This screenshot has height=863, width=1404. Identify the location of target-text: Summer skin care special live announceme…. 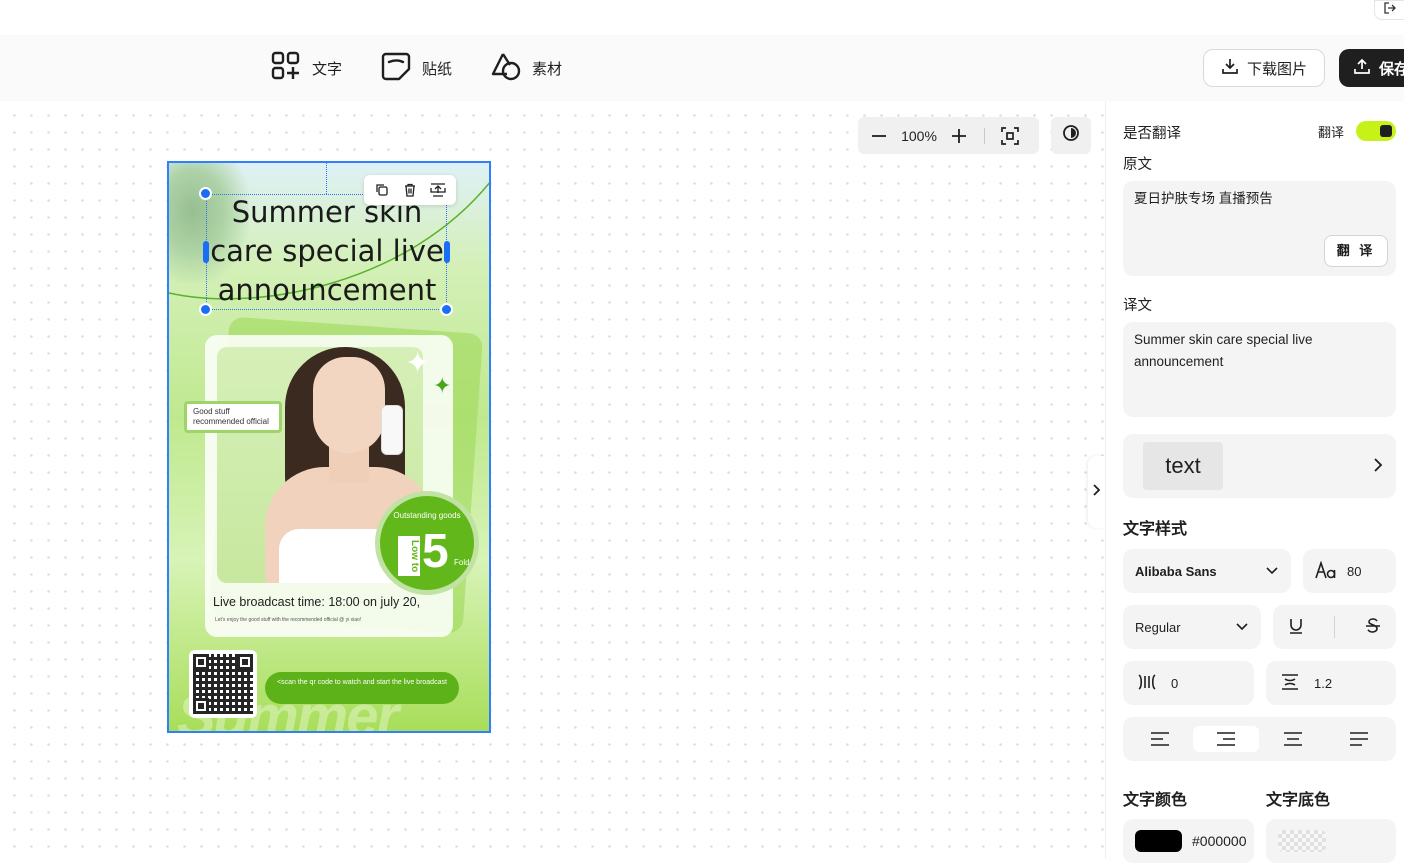
(1223, 350).